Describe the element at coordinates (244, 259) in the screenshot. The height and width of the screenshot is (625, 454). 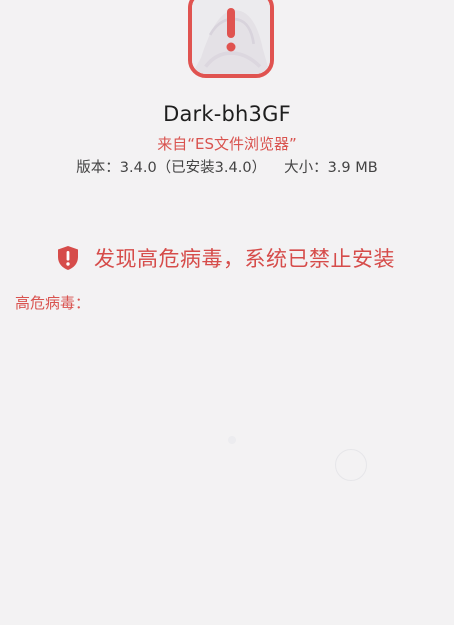
I see `warning-text: 发现高危病毒，系统已禁止安装` at that location.